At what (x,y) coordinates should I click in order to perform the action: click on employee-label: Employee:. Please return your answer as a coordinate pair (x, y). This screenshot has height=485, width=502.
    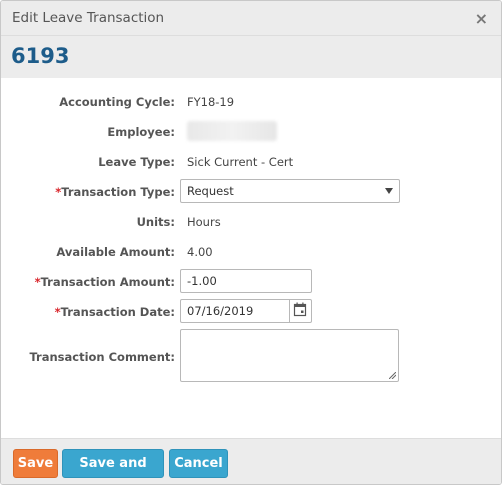
    Looking at the image, I should click on (141, 132).